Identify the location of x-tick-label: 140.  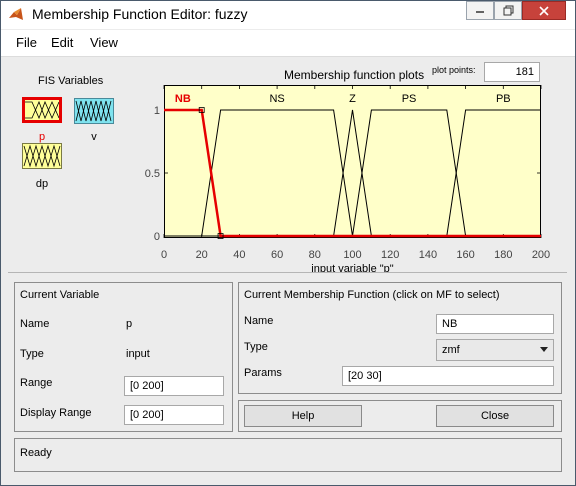
(428, 255).